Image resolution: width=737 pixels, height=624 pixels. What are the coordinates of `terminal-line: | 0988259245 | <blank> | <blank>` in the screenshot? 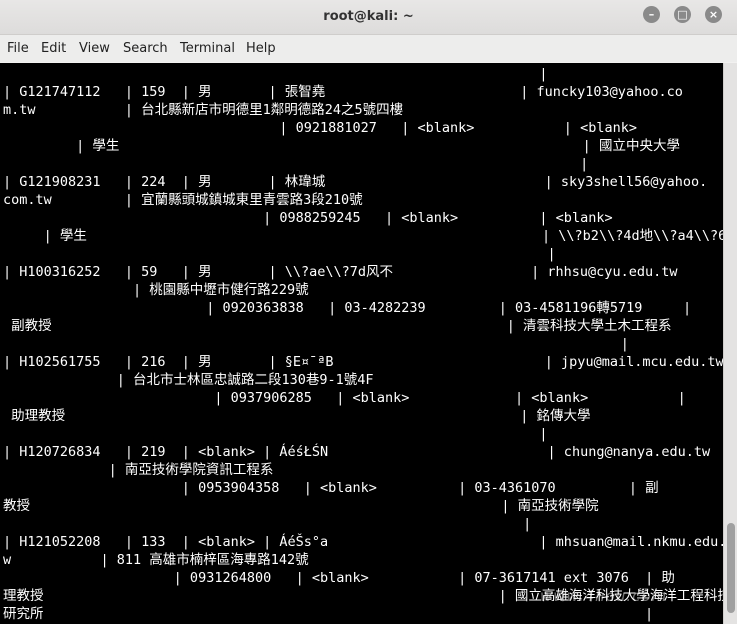 It's located at (308, 218).